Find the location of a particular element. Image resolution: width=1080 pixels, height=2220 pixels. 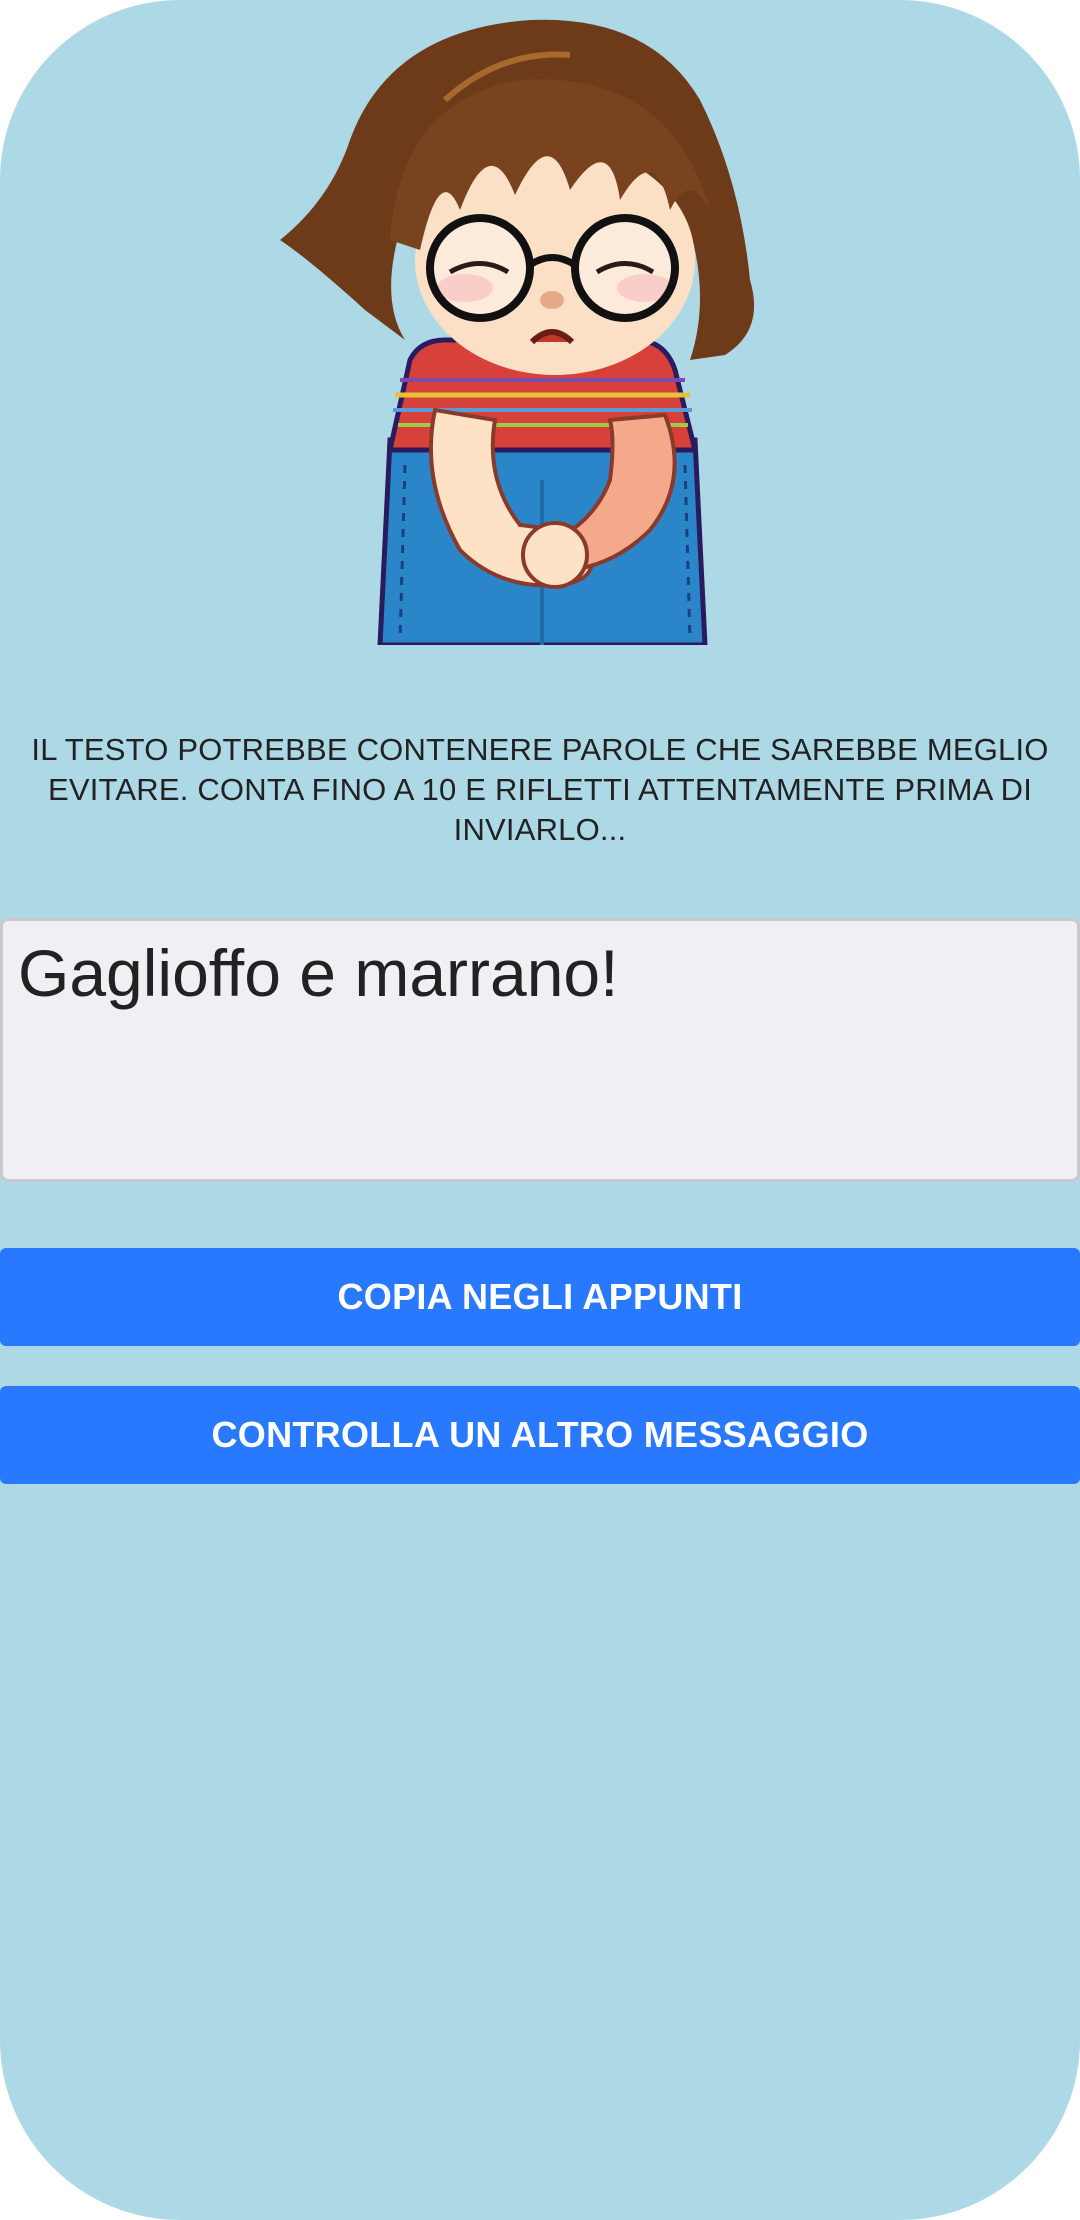

message-text: Gaglioffo e marrano! is located at coordinates (318, 973).